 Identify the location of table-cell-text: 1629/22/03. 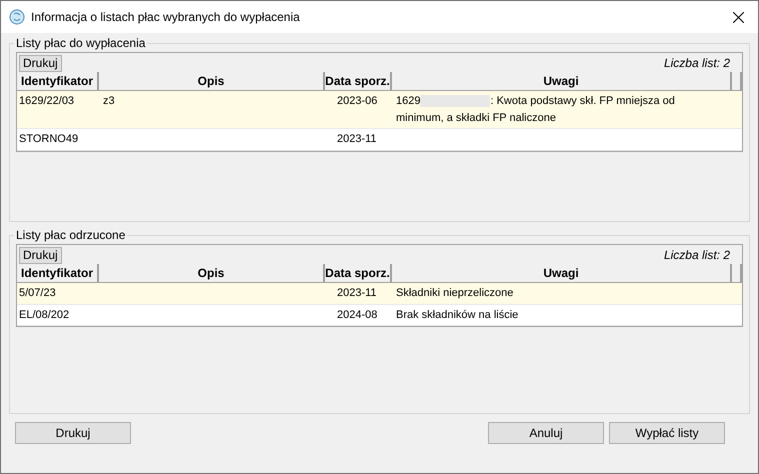
(47, 101).